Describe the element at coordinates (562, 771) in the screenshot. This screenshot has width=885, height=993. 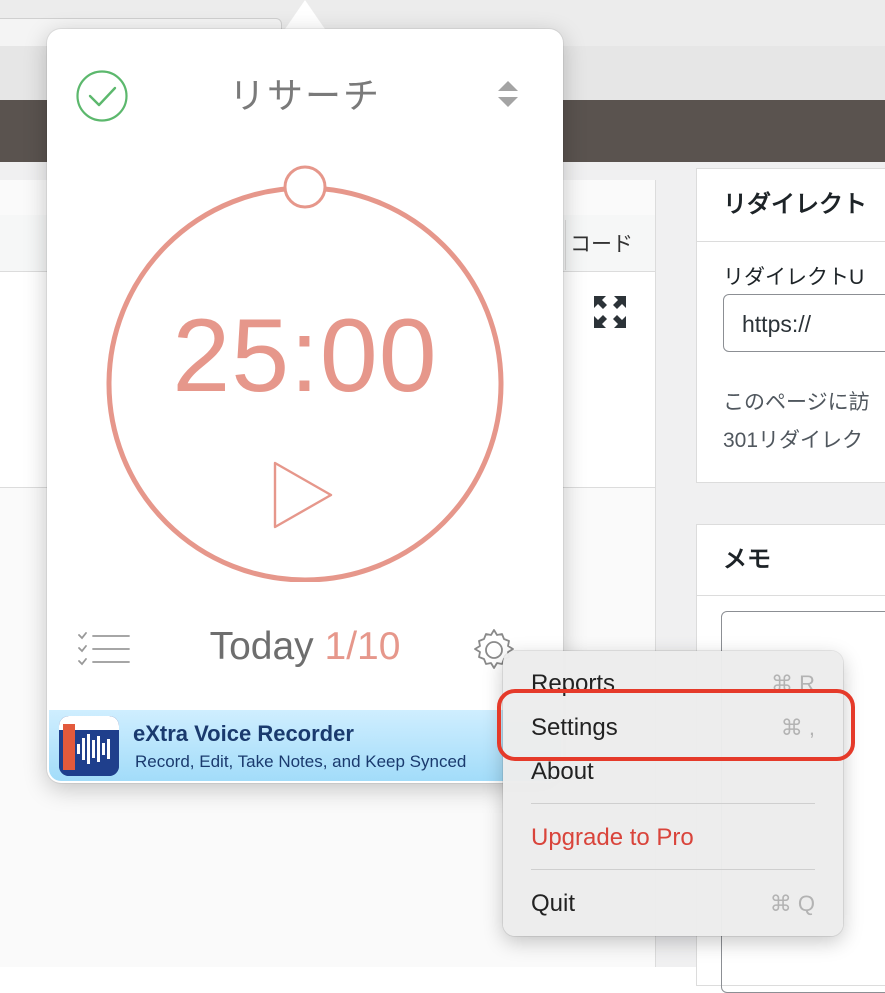
I see `menu-item-label: About` at that location.